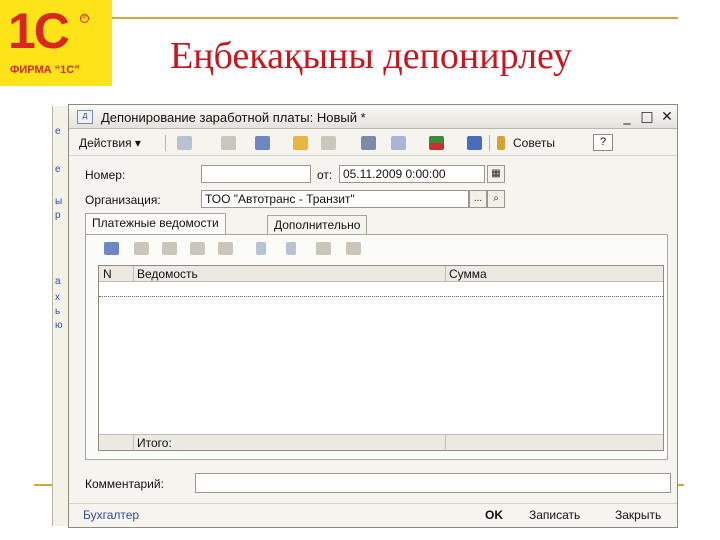 The width and height of the screenshot is (720, 540). What do you see at coordinates (381, 274) in the screenshot?
I see `table-header: N Ведомость Сумма` at bounding box center [381, 274].